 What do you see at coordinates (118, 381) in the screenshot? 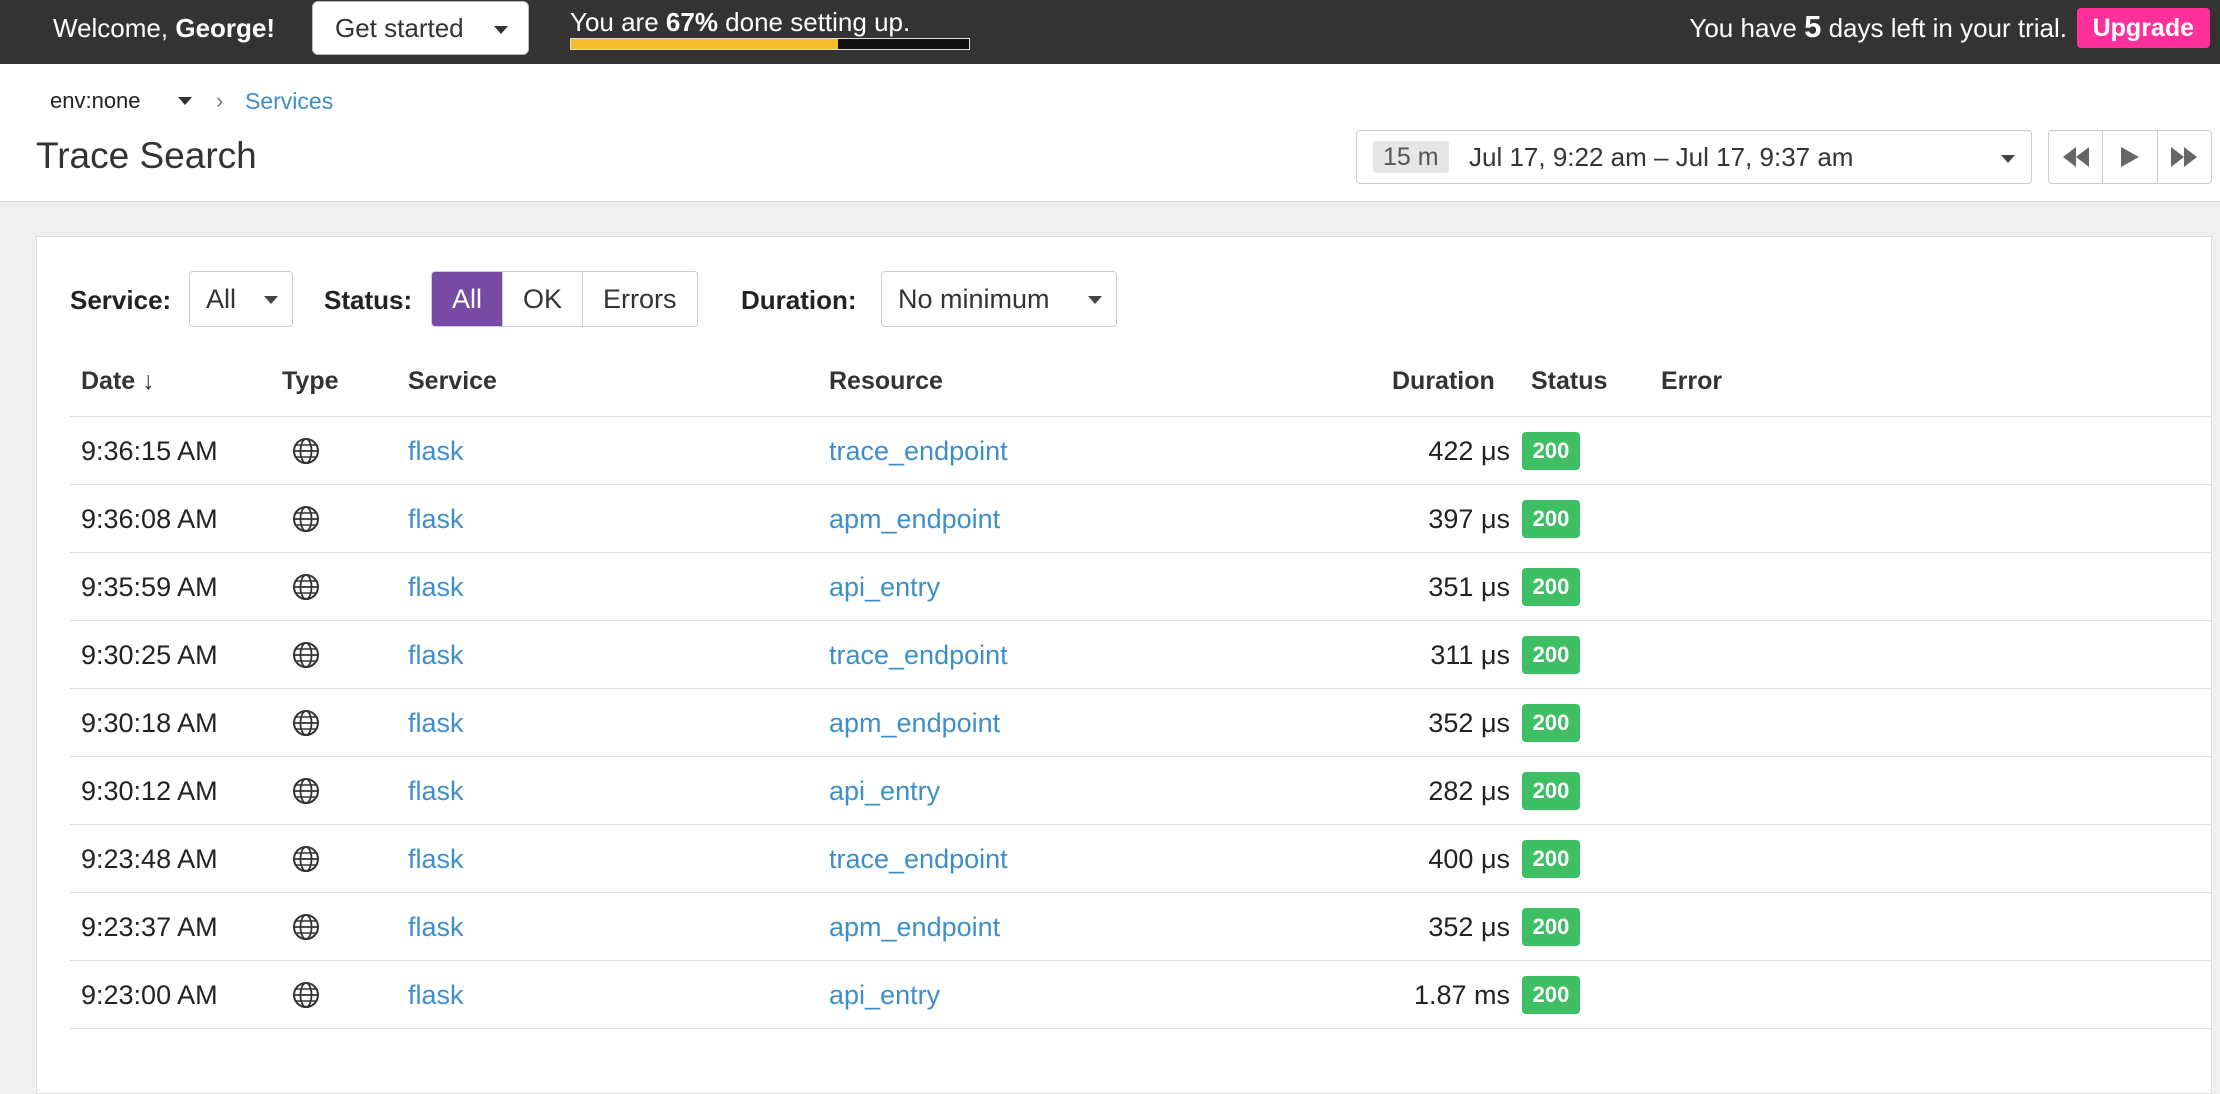
I see `column-header-date: Date ↓` at bounding box center [118, 381].